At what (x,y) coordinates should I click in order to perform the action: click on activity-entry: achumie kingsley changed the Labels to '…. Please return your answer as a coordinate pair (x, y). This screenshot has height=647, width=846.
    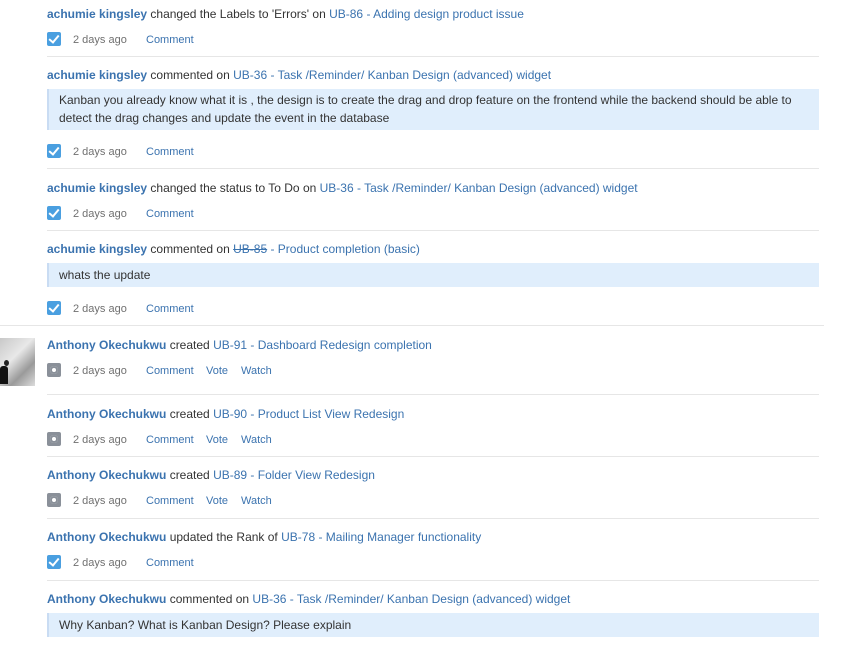
    Looking at the image, I should click on (433, 26).